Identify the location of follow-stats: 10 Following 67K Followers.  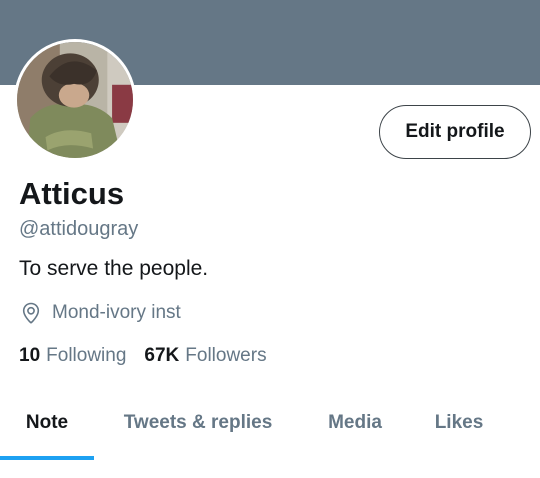
(152, 356).